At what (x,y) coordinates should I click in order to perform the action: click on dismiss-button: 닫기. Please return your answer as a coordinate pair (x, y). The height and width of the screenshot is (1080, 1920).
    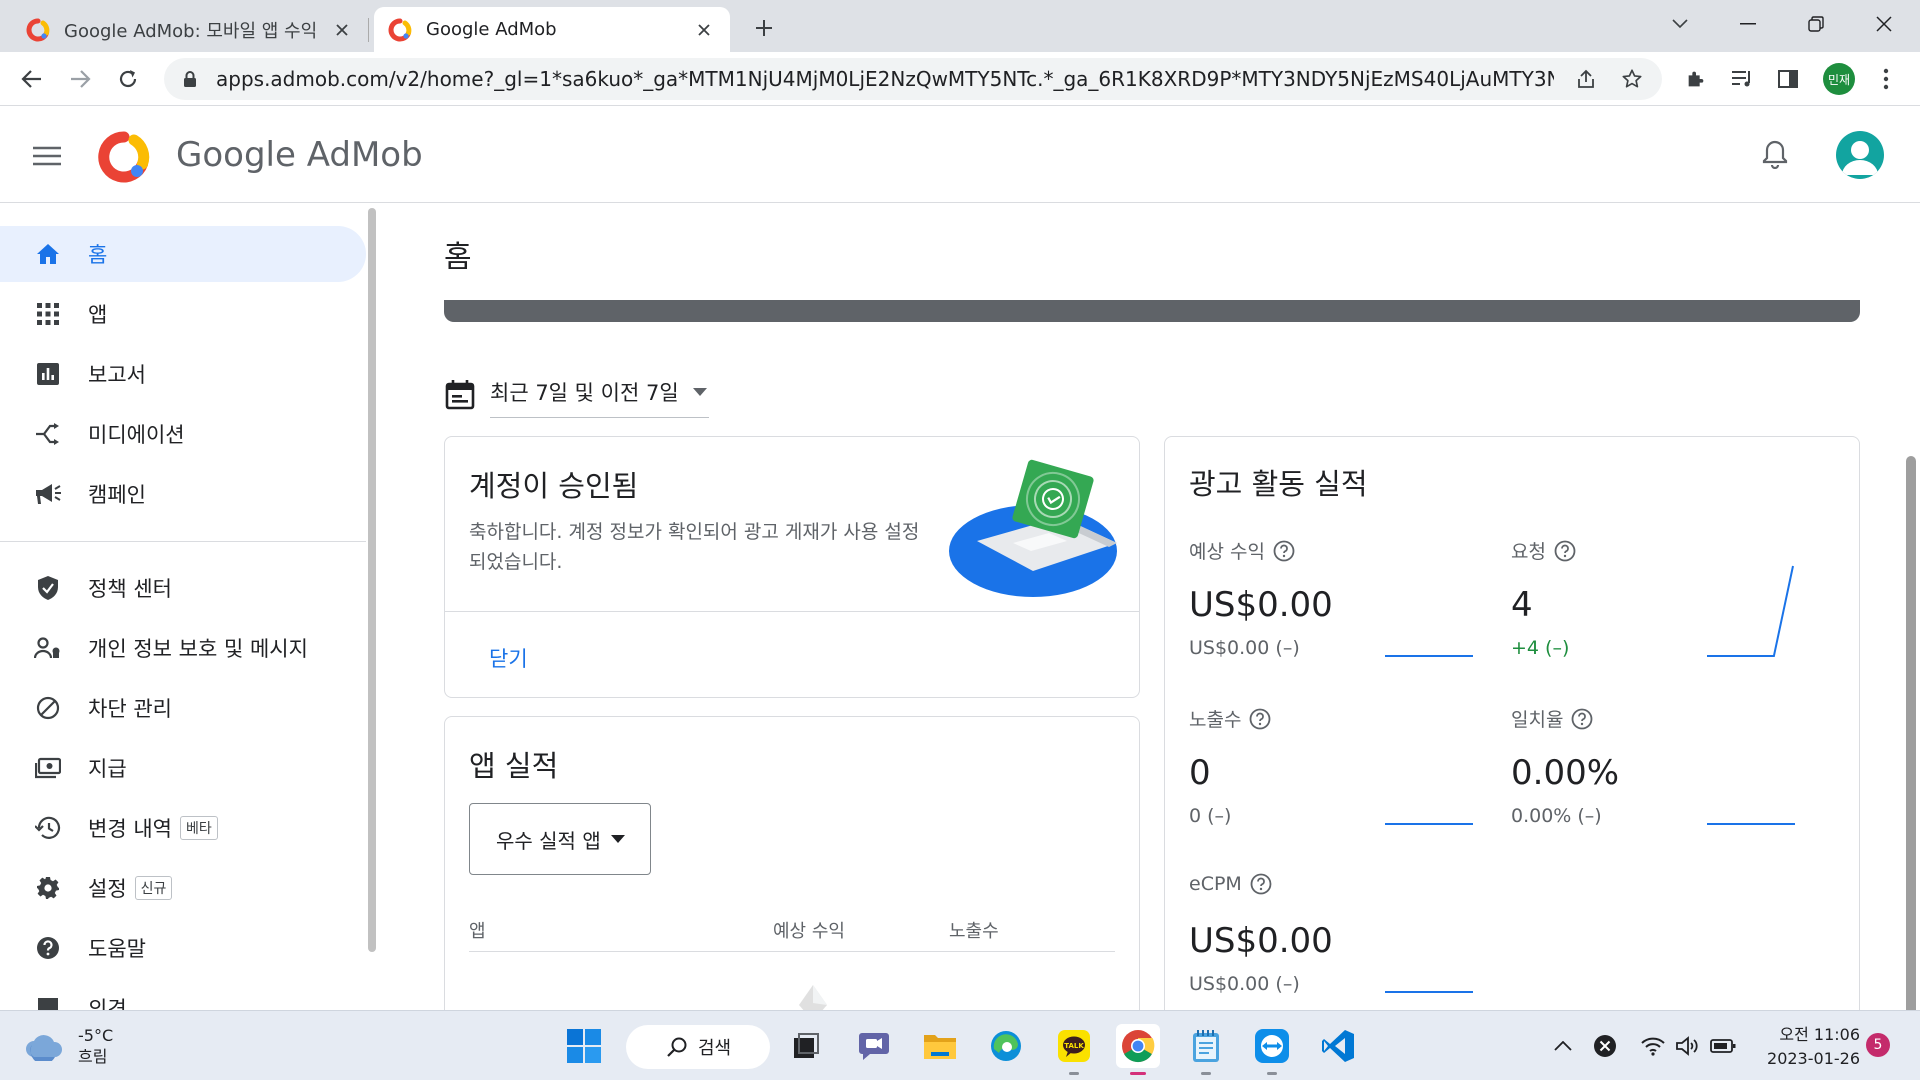
    Looking at the image, I should click on (508, 658).